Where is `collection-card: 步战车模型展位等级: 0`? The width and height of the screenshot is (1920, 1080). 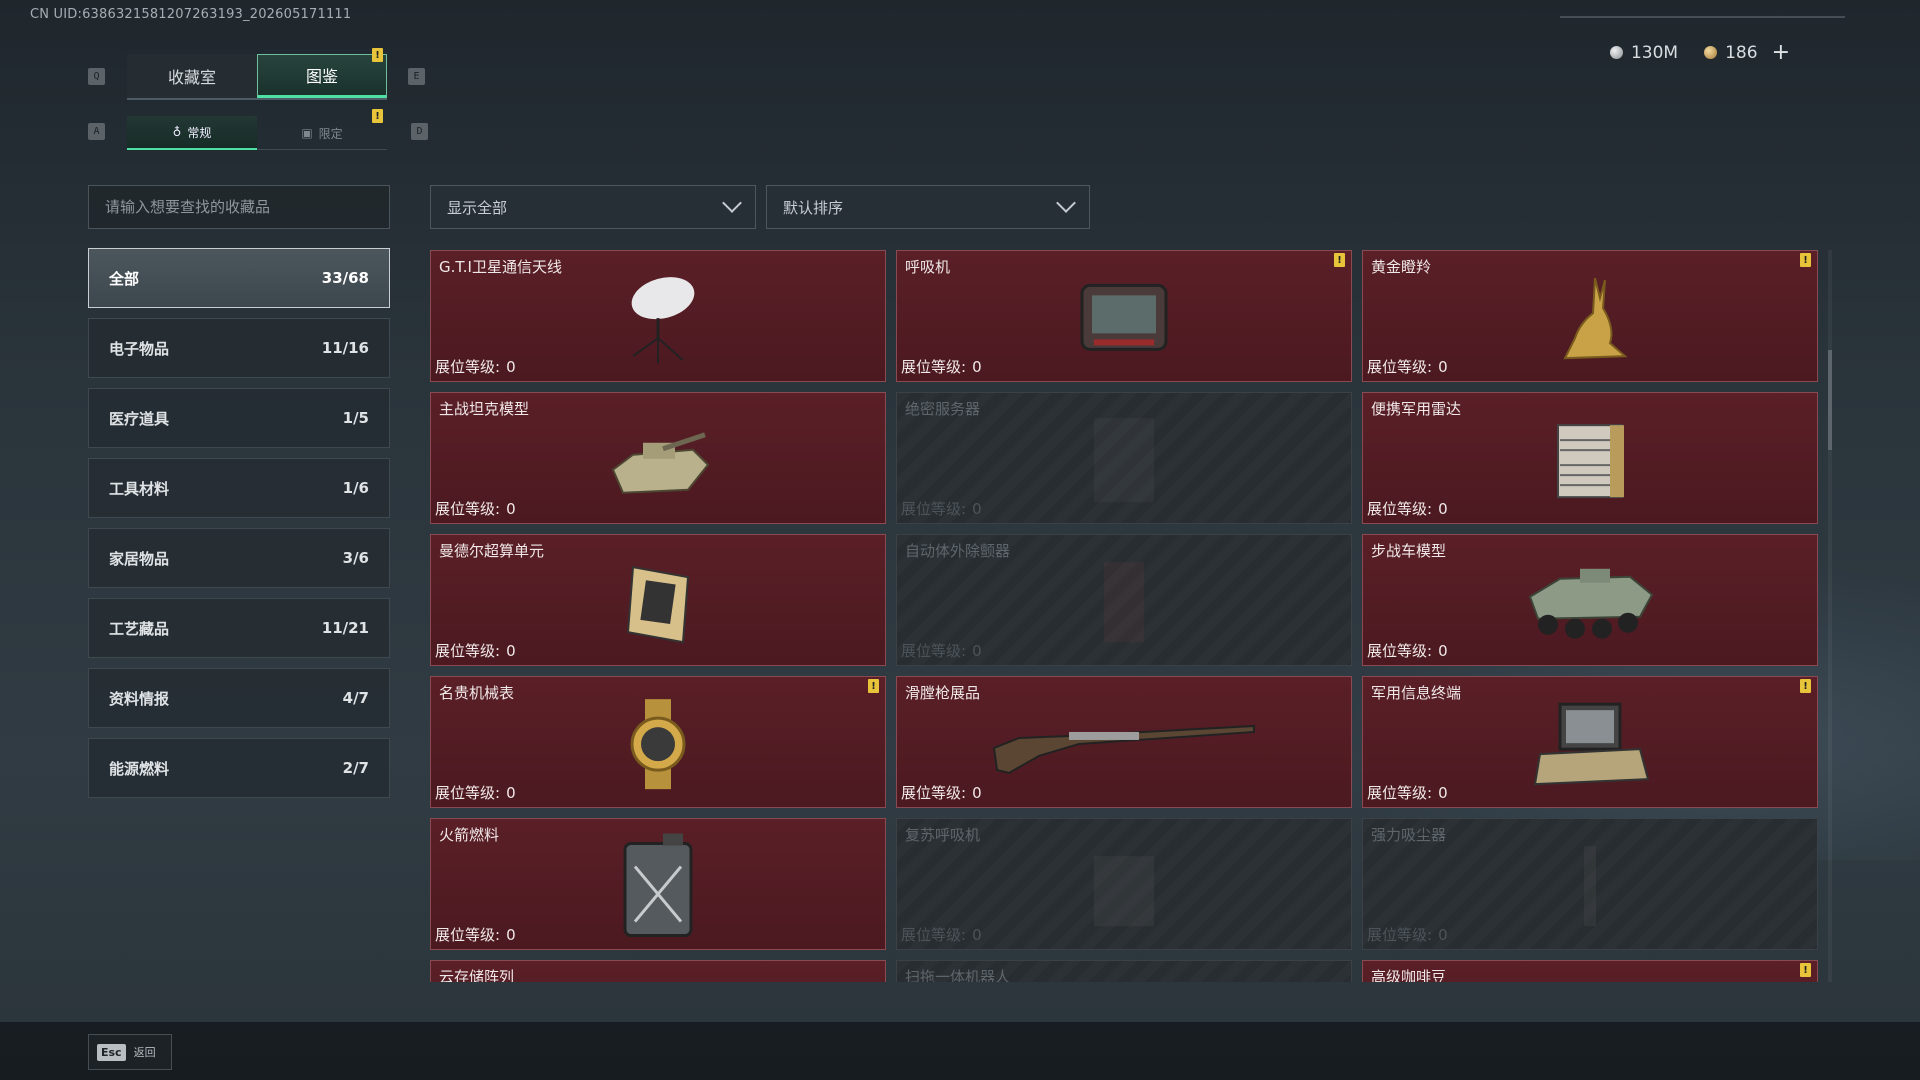
collection-card: 步战车模型展位等级: 0 is located at coordinates (1590, 600).